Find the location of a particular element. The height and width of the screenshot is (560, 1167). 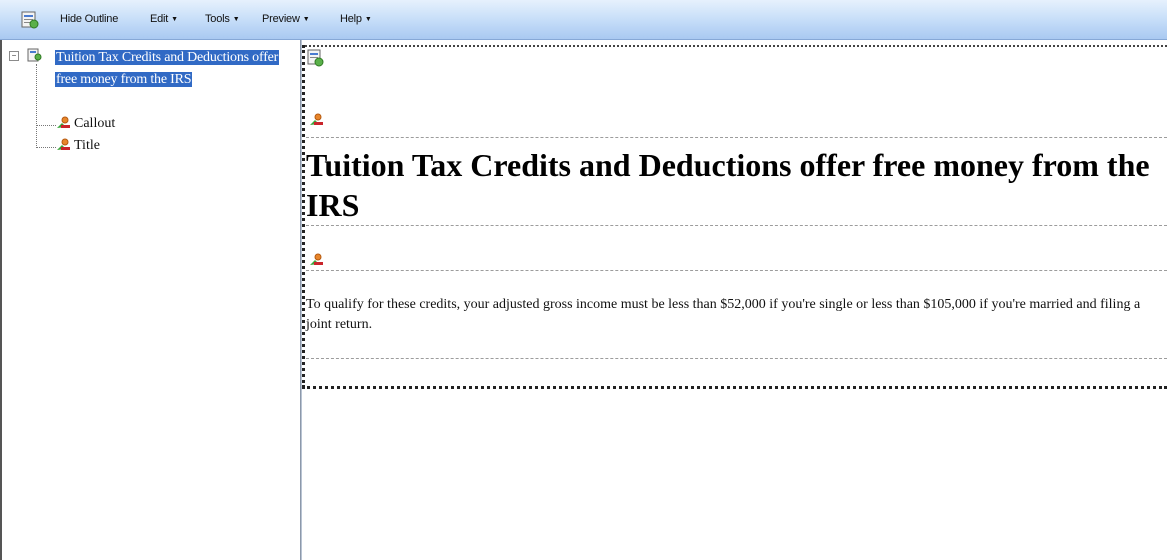

tools-menu-label: Tools is located at coordinates (217, 19).